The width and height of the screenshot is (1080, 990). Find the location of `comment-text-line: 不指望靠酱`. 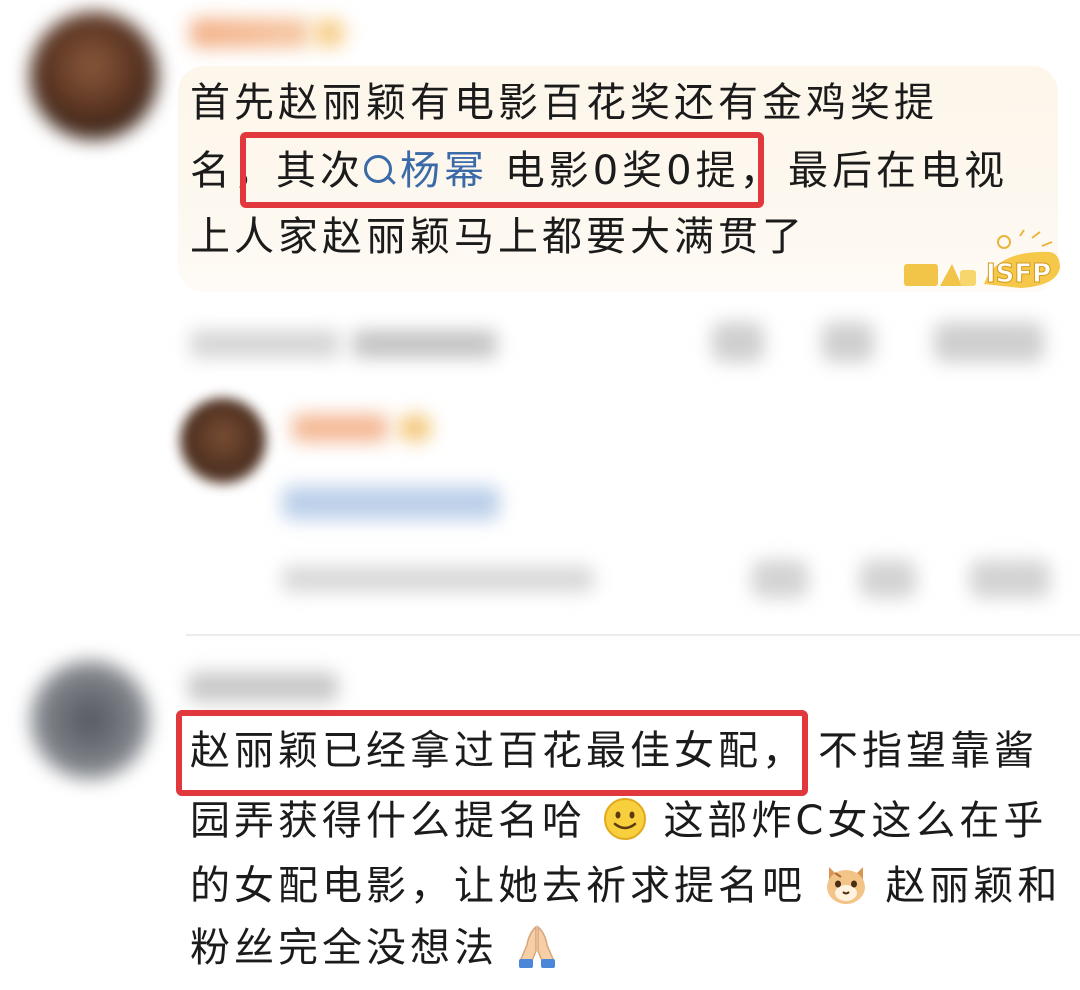

comment-text-line: 不指望靠酱 is located at coordinates (928, 751).